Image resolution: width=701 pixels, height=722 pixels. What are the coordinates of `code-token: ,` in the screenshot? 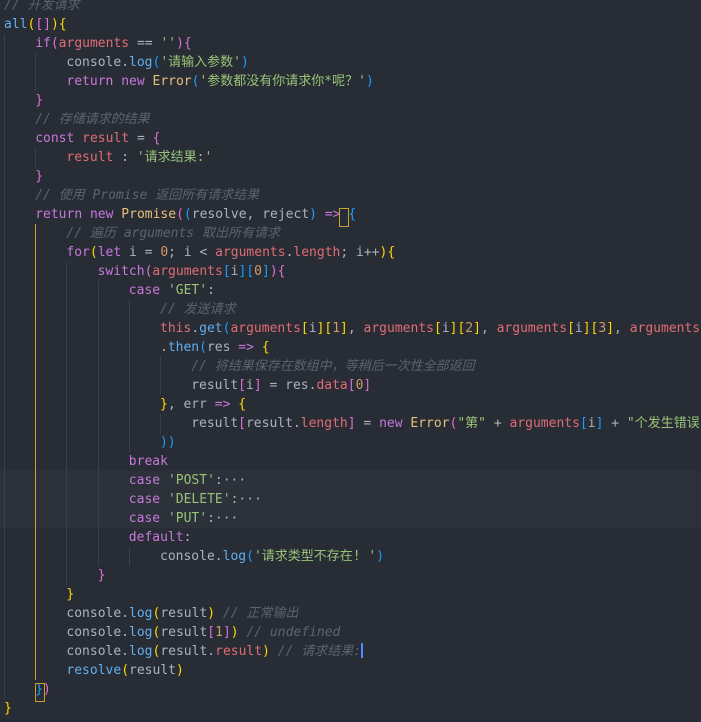 It's located at (355, 328).